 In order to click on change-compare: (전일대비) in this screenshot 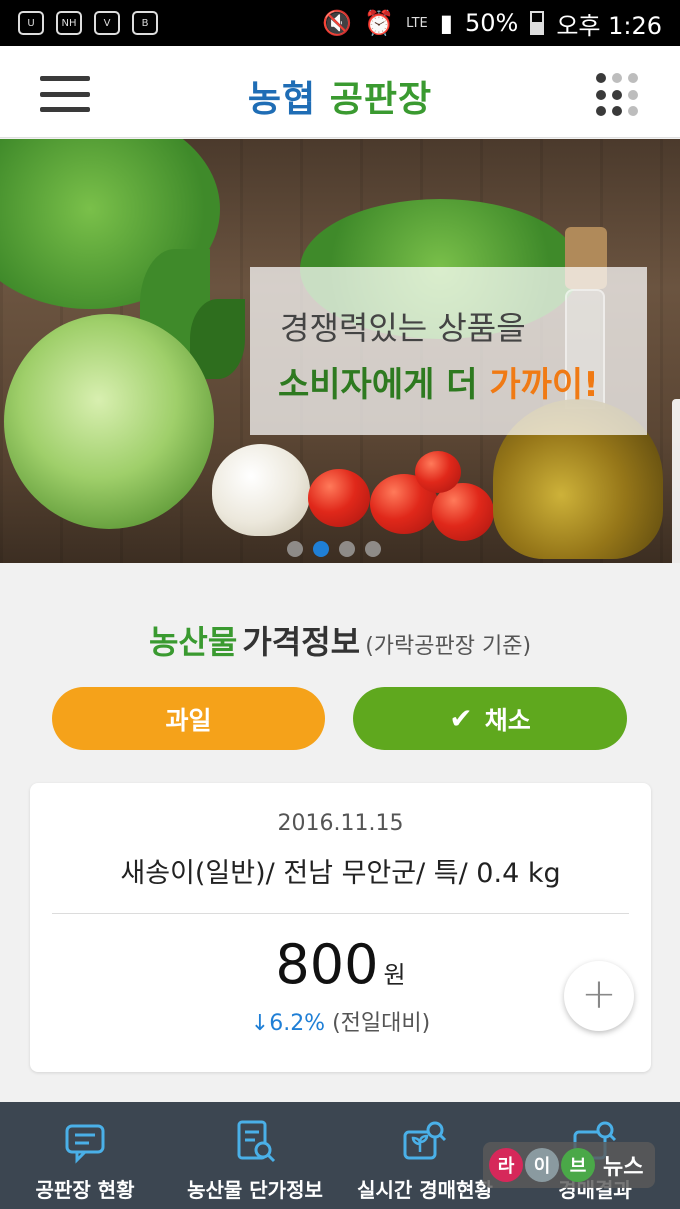, I will do `click(381, 1023)`.